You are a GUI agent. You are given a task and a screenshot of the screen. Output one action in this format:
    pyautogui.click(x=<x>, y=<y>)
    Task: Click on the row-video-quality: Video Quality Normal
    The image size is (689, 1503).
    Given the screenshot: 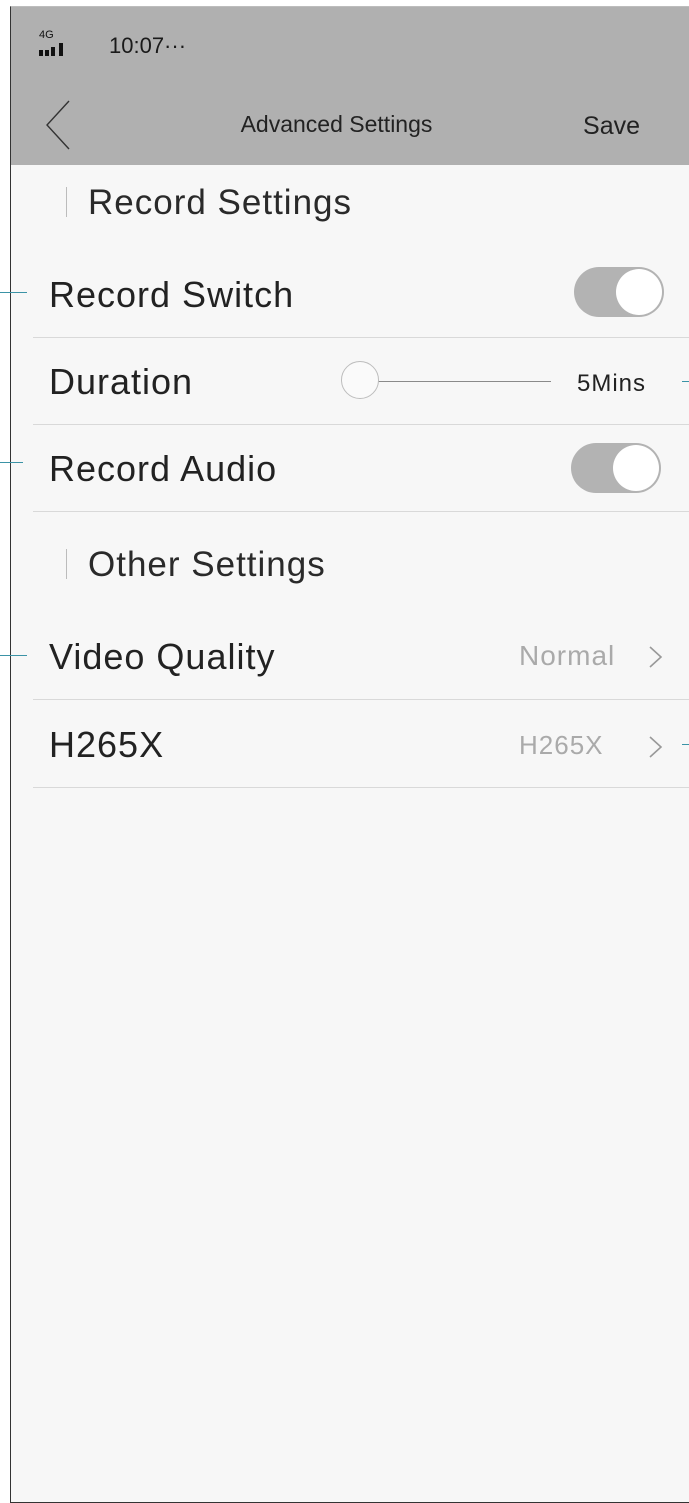 What is the action you would take?
    pyautogui.click(x=361, y=656)
    